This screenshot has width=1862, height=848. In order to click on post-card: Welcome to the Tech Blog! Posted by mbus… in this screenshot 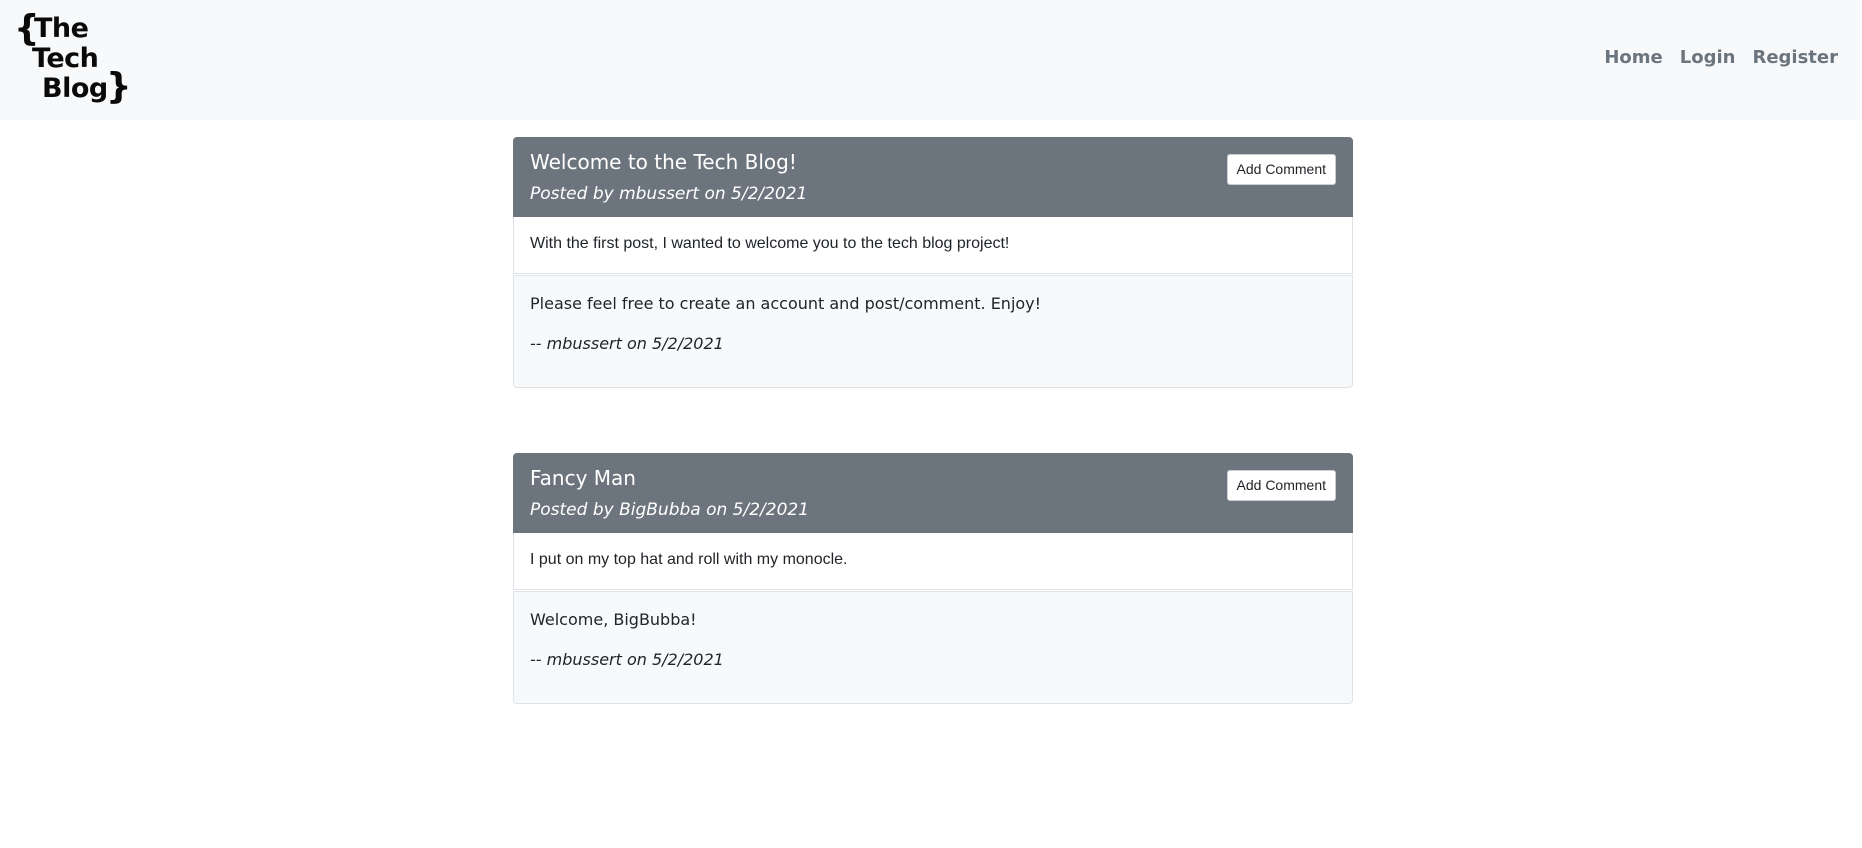, I will do `click(933, 262)`.